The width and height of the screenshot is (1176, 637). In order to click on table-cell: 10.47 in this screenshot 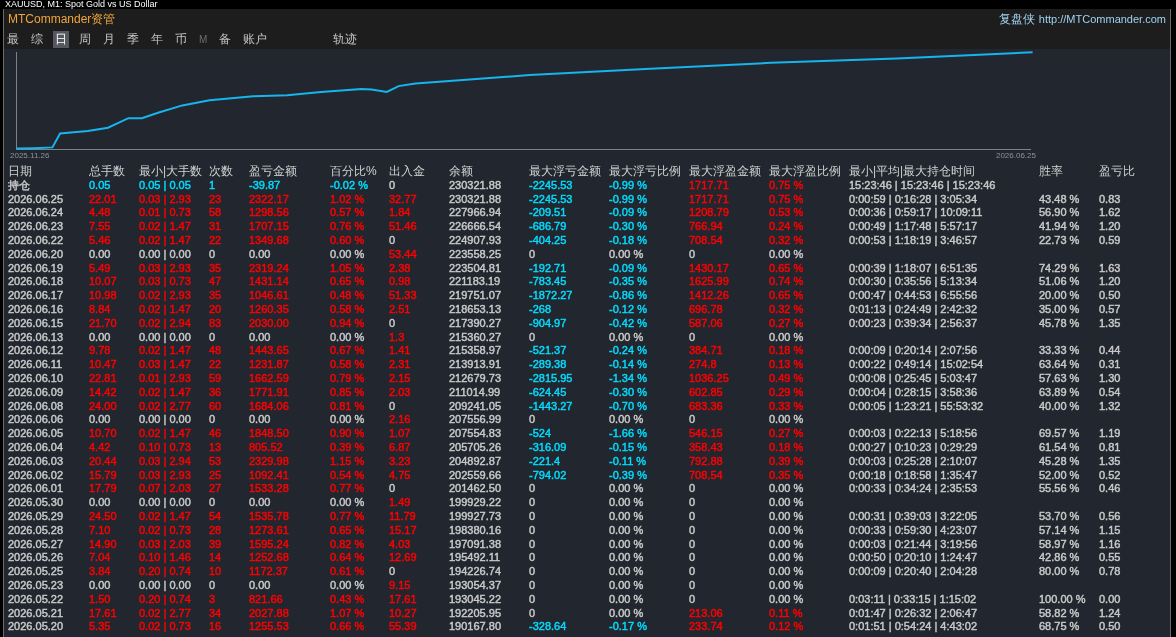, I will do `click(103, 365)`.